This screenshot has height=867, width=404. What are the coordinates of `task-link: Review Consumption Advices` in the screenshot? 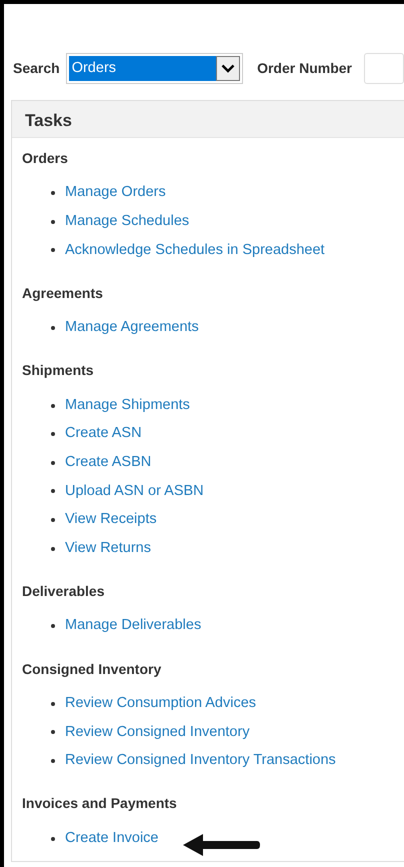 It's located at (160, 703).